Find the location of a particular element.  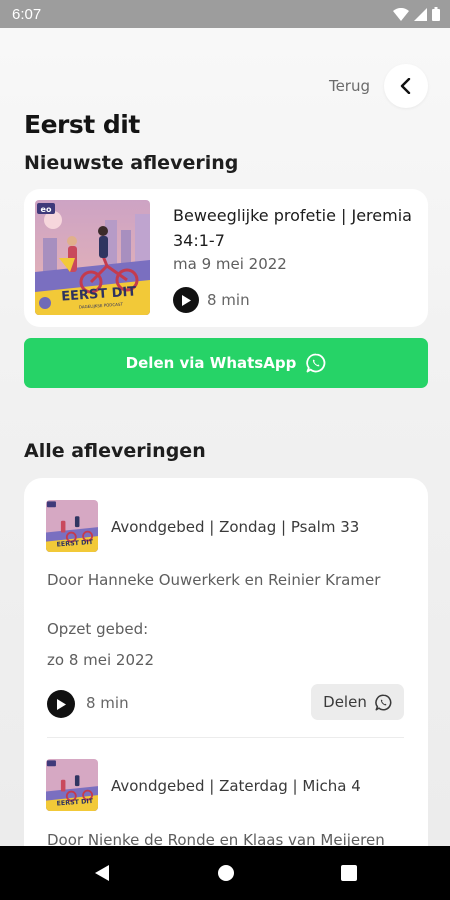

system-nav-bar is located at coordinates (225, 873).